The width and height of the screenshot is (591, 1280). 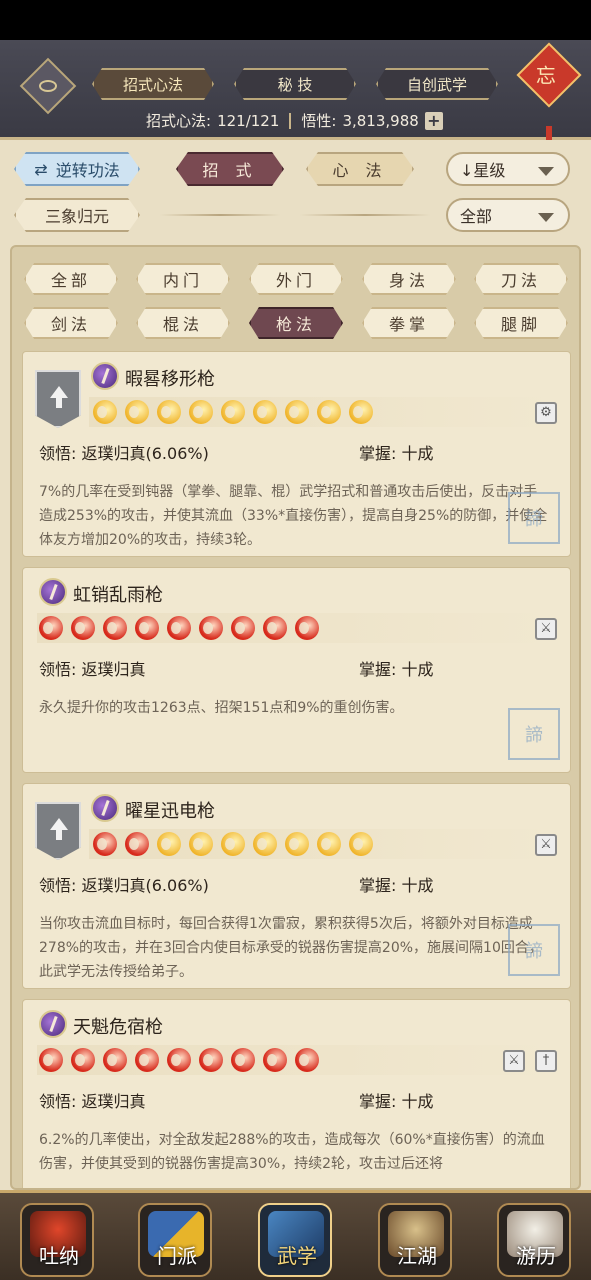 I want to click on stats-value-2: 3,813,988, so click(x=380, y=120).